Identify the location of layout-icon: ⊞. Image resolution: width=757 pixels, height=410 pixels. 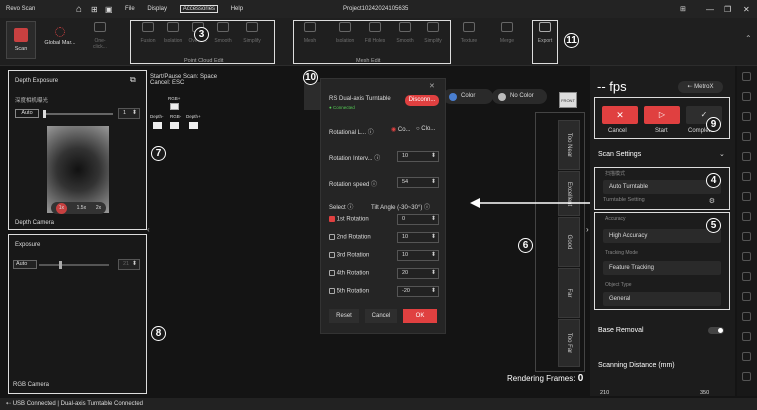
(683, 9).